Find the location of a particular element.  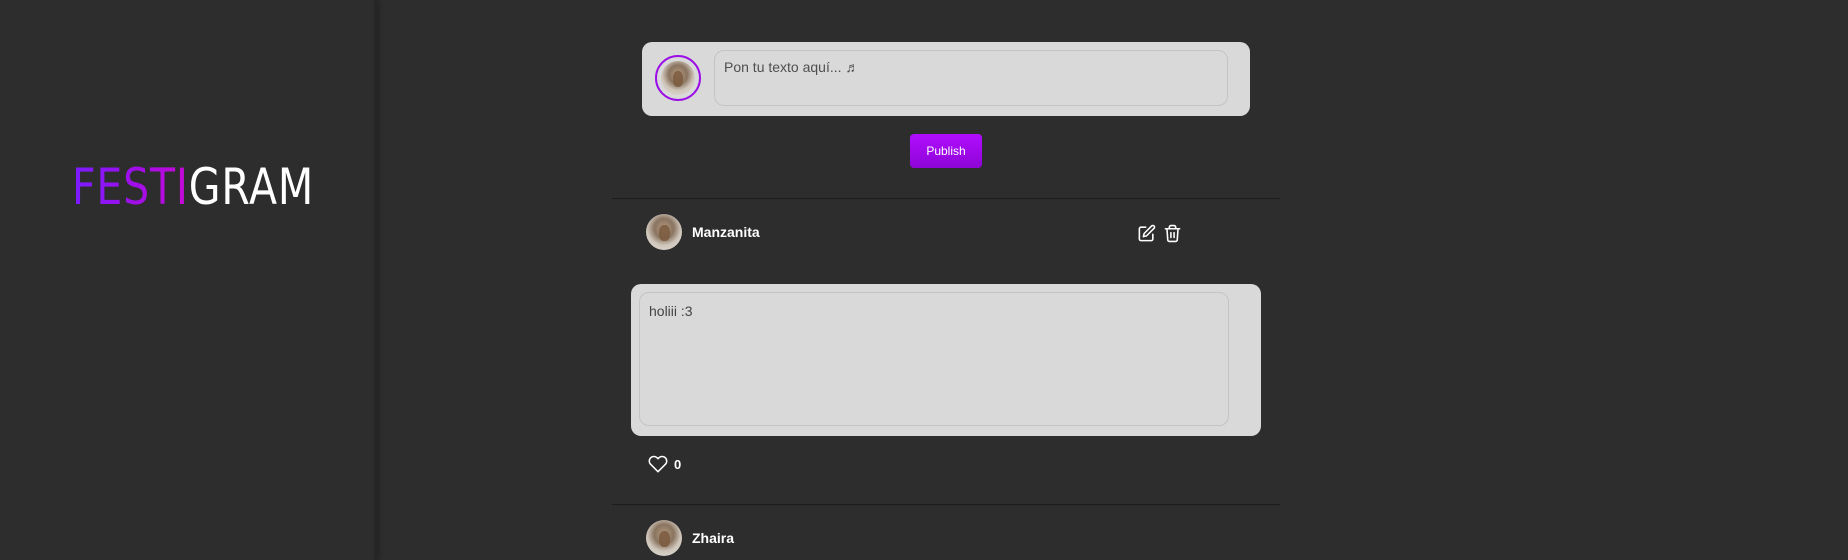

edit-icon is located at coordinates (1146, 233).